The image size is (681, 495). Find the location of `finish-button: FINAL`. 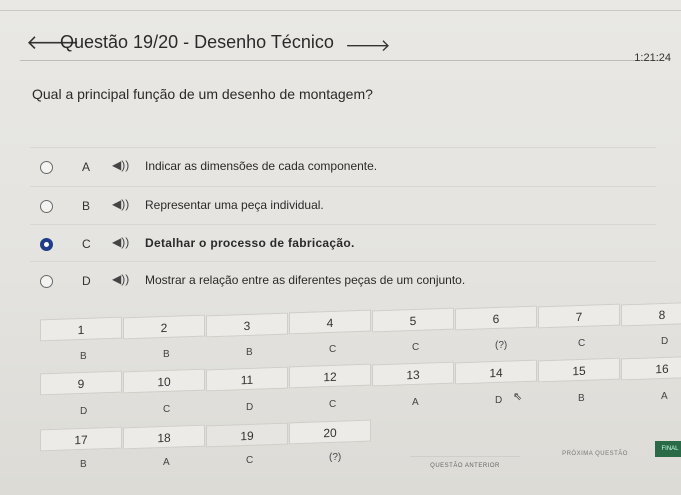

finish-button: FINAL is located at coordinates (668, 449).